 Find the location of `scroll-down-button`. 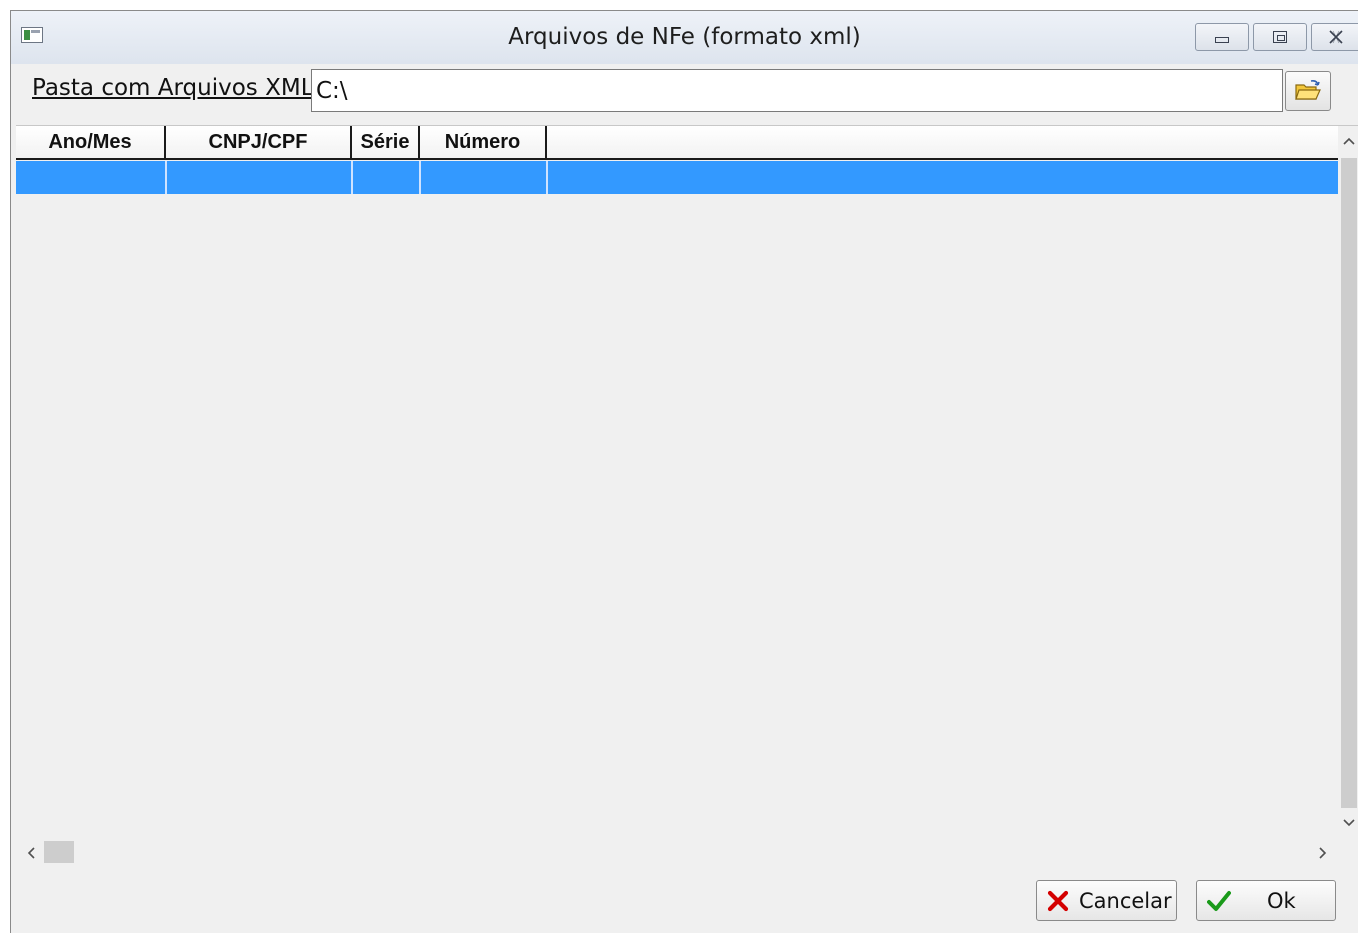

scroll-down-button is located at coordinates (1348, 823).